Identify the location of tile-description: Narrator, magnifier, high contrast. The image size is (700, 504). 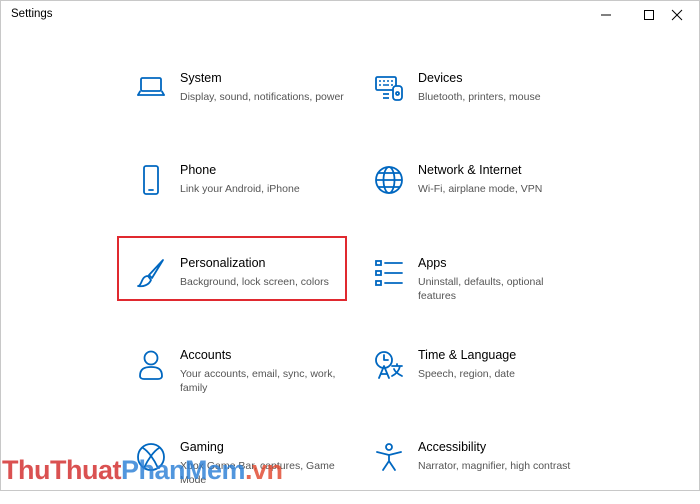
(494, 466).